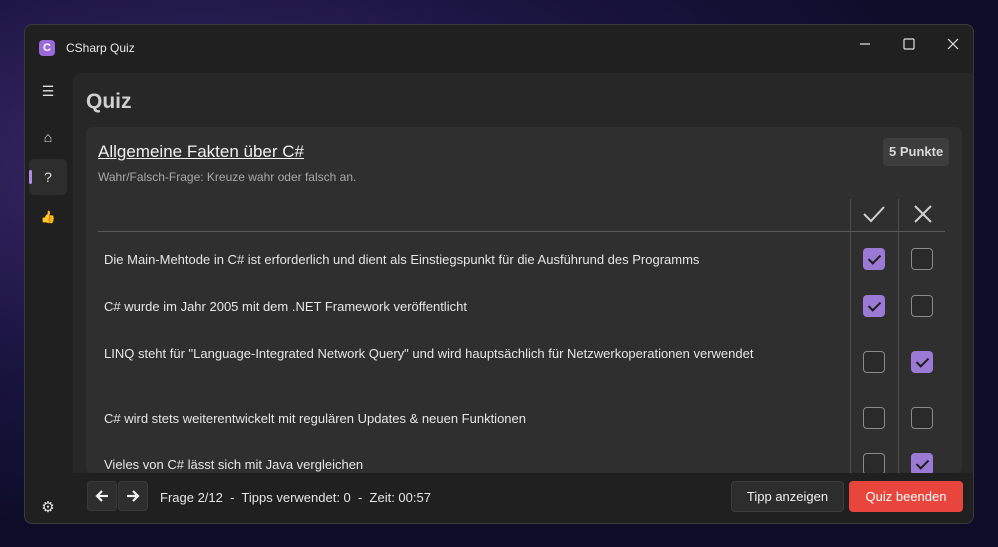 The height and width of the screenshot is (547, 998). I want to click on maximize-icon, so click(909, 44).